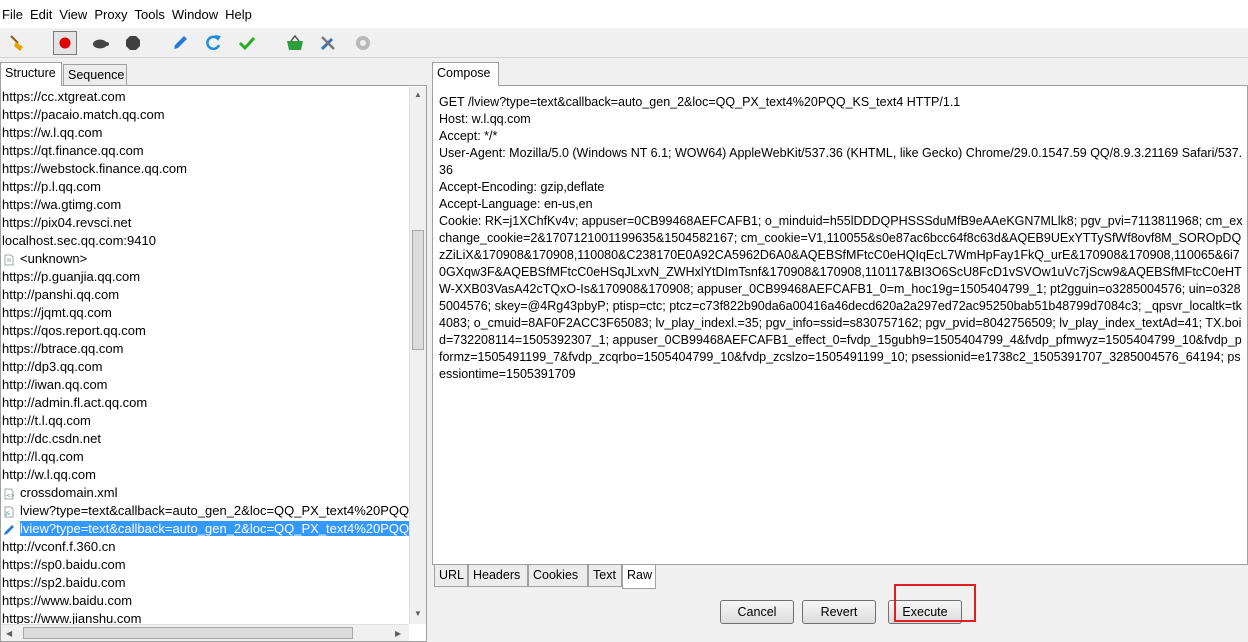  I want to click on throttle-button, so click(100, 43).